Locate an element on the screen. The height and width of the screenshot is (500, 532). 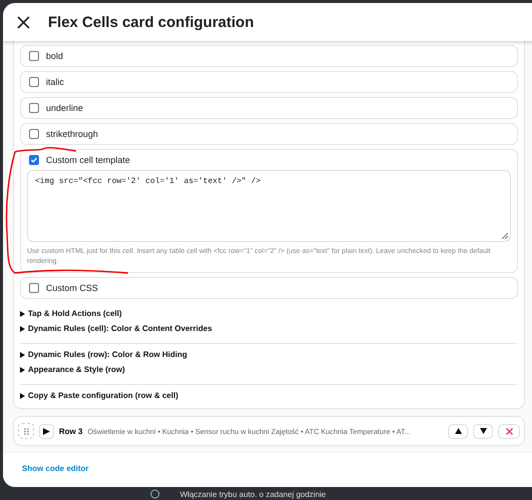
play-icon is located at coordinates (46, 431).